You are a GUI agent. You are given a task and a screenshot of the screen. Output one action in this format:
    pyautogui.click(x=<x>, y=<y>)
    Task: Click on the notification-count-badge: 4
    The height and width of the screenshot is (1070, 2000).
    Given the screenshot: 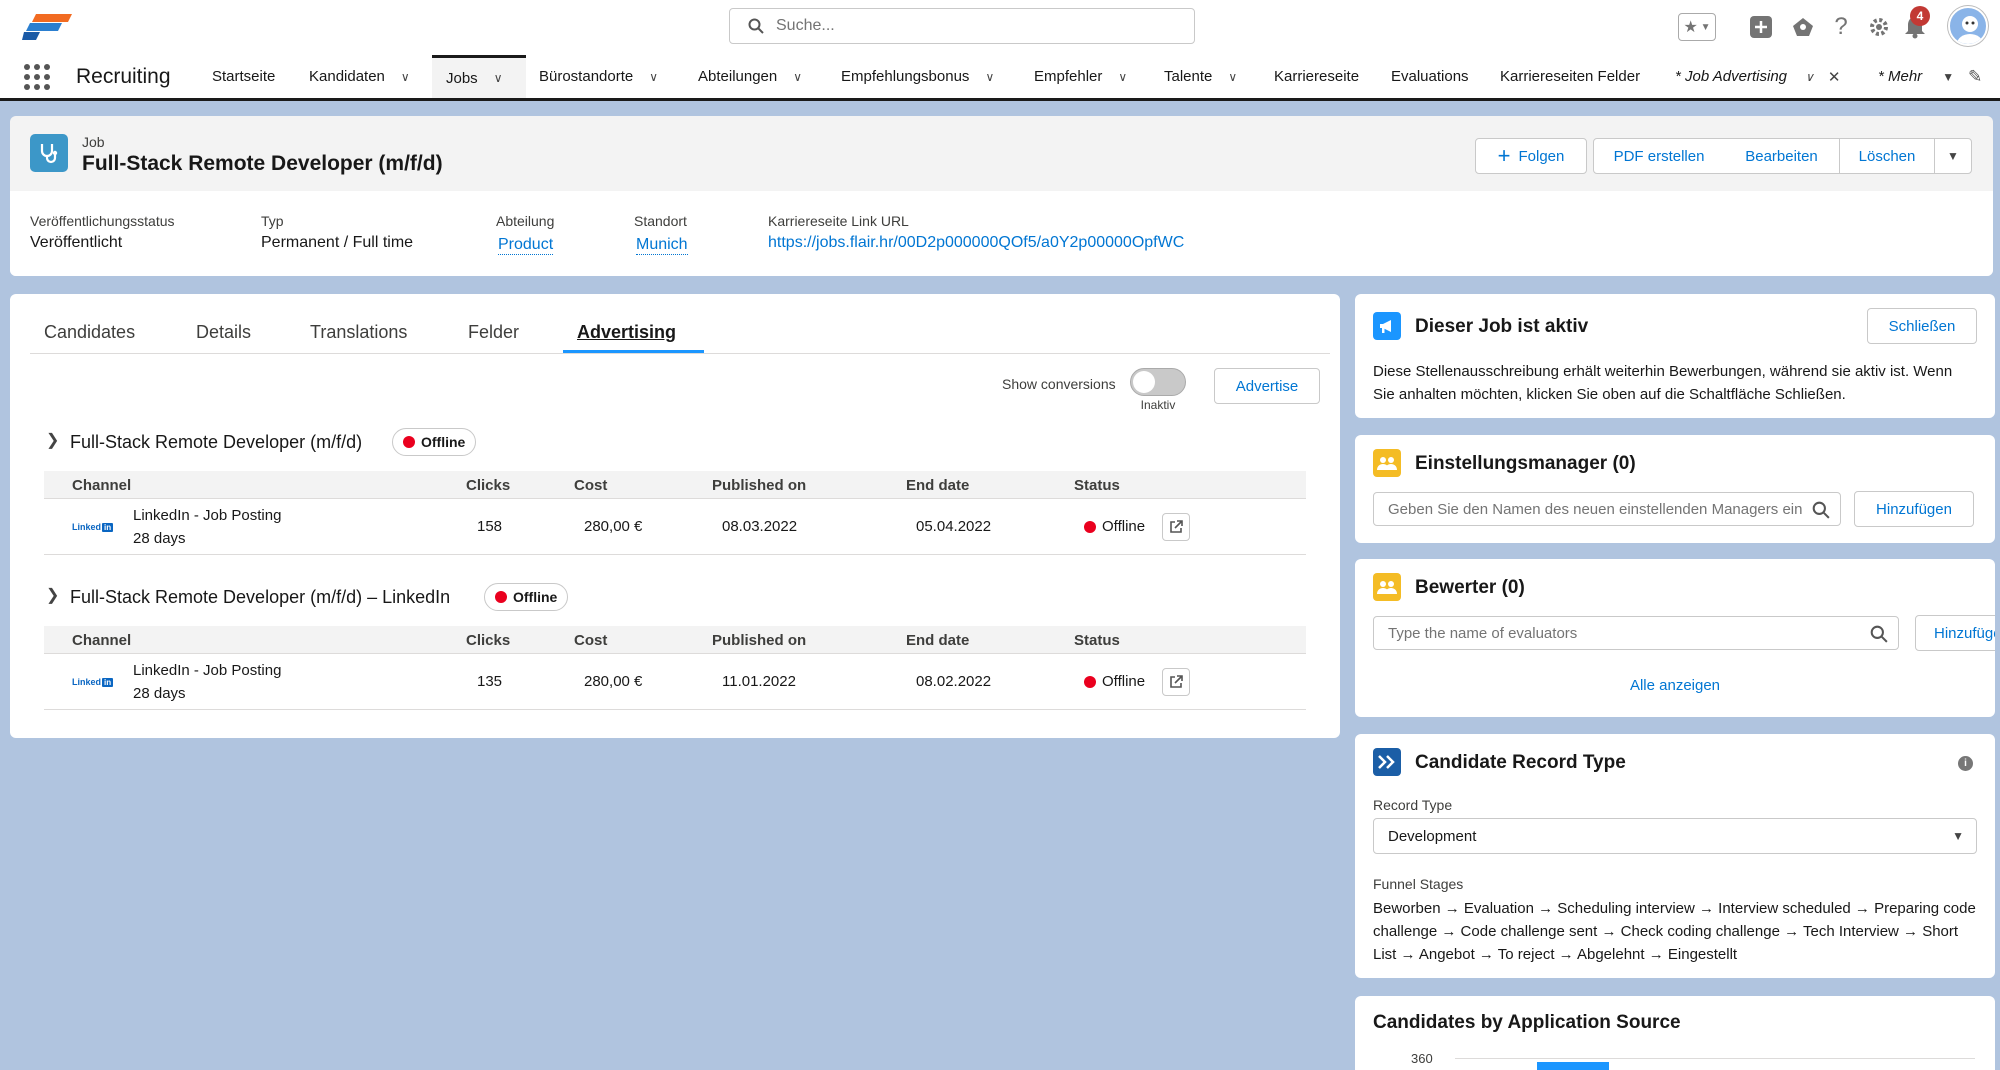 What is the action you would take?
    pyautogui.click(x=1920, y=16)
    